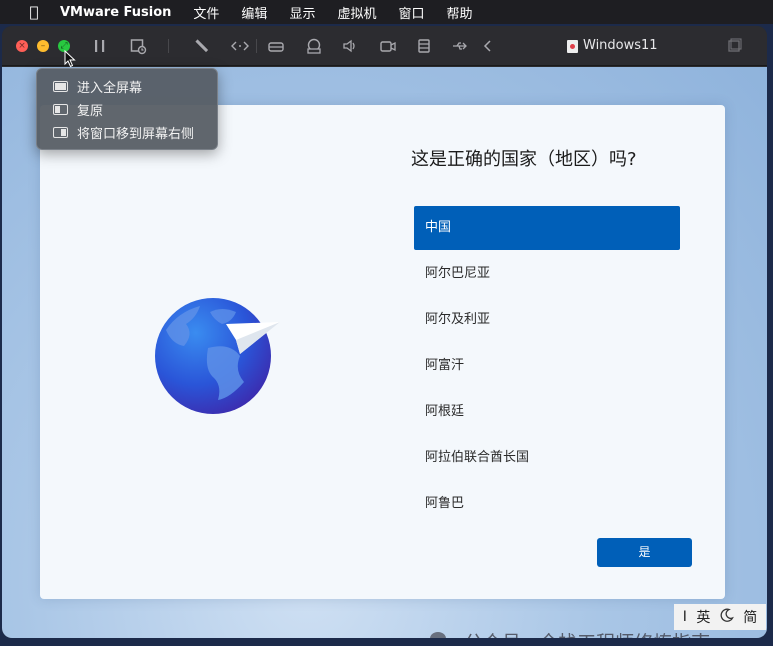 This screenshot has height=646, width=773. What do you see at coordinates (460, 46) in the screenshot?
I see `usb-icon` at bounding box center [460, 46].